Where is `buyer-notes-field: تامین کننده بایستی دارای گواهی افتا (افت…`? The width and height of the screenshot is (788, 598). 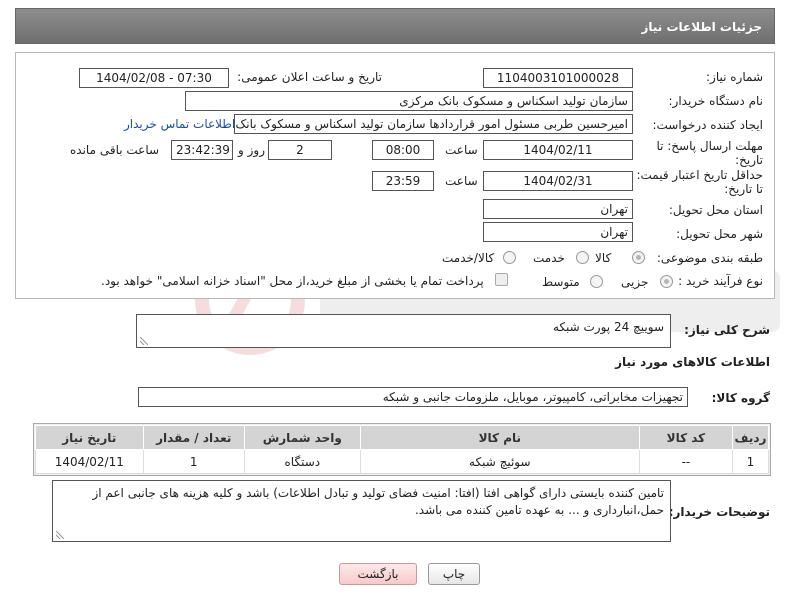
buyer-notes-field: تامین کننده بایستی دارای گواهی افتا (افت… is located at coordinates (361, 511).